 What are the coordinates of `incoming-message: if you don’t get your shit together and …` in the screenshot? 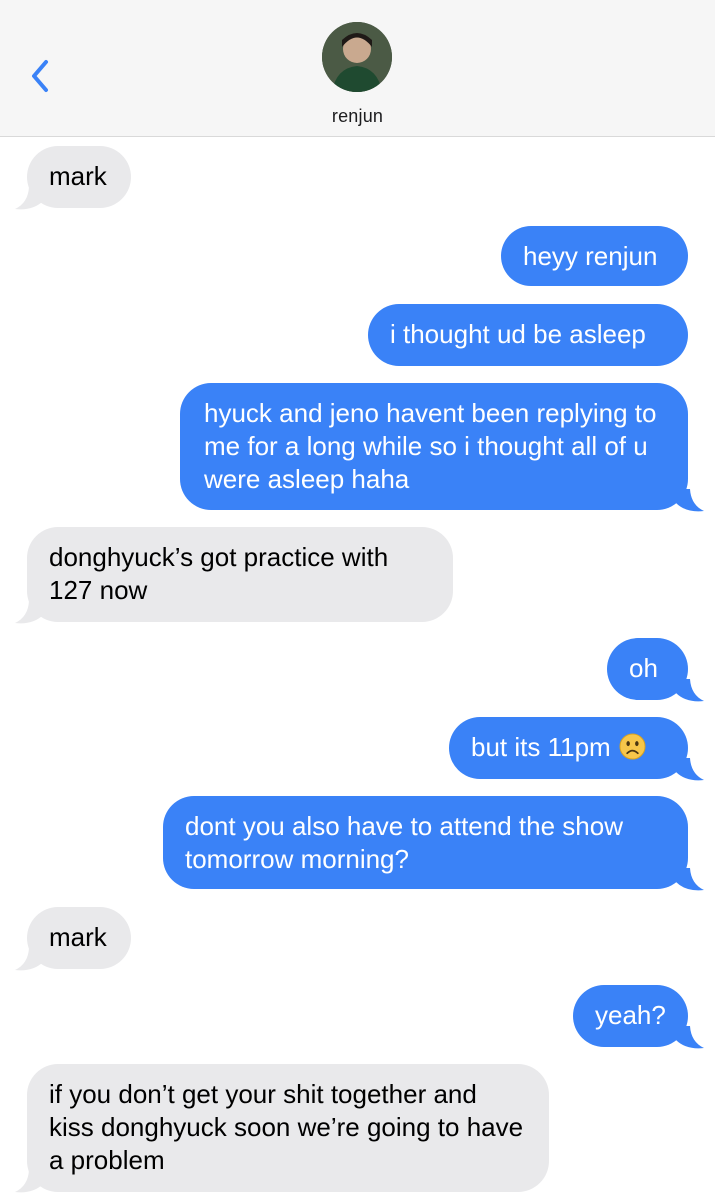 It's located at (288, 1128).